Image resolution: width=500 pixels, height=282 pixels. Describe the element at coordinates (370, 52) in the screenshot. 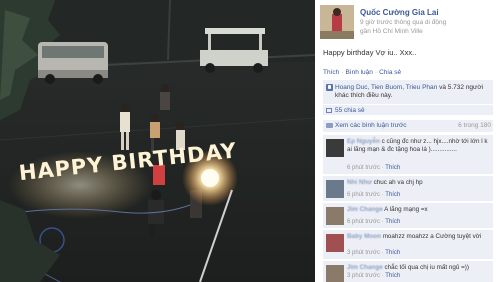

I see `post-caption: Happy birthday Vợ iu.. Xxx..` at that location.